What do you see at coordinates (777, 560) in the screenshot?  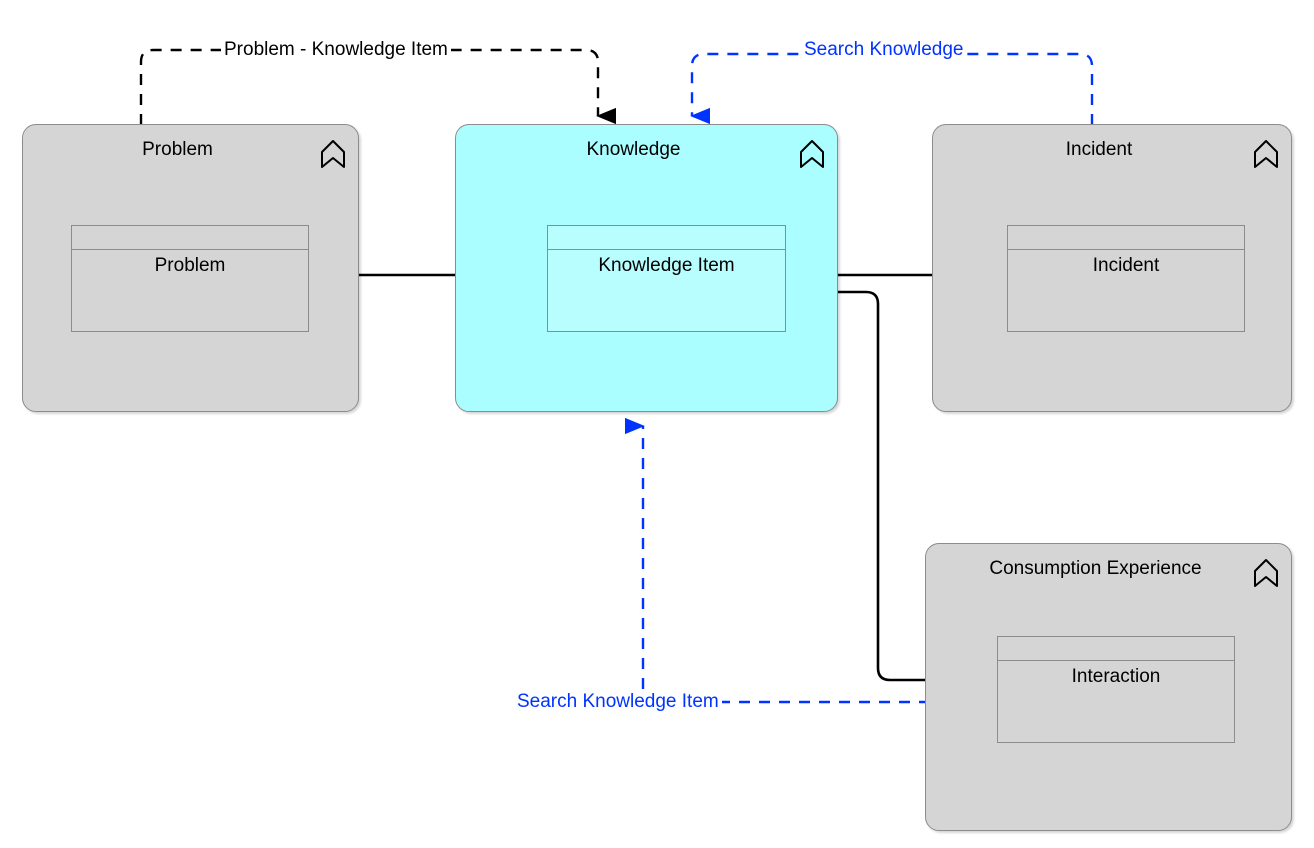 I see `relation-search-knowledge-item` at bounding box center [777, 560].